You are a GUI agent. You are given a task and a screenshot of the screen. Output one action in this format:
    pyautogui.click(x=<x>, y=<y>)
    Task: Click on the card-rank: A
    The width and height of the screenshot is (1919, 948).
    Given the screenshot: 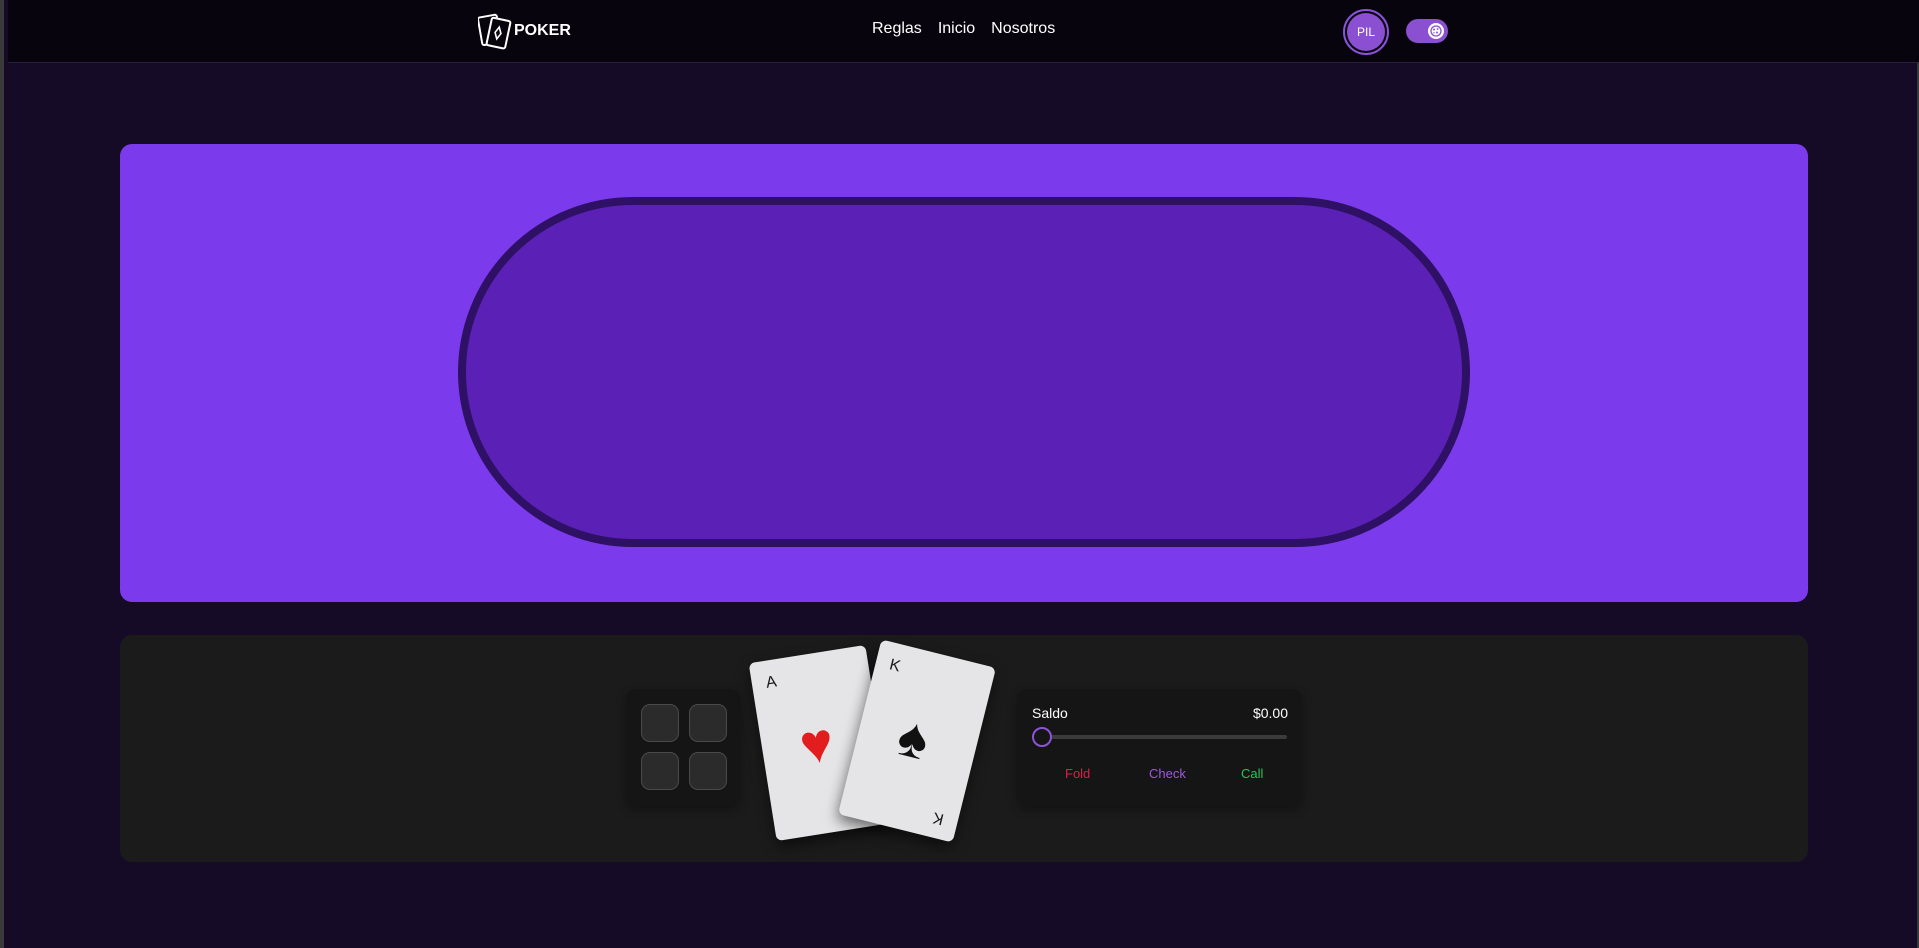 What is the action you would take?
    pyautogui.click(x=771, y=682)
    